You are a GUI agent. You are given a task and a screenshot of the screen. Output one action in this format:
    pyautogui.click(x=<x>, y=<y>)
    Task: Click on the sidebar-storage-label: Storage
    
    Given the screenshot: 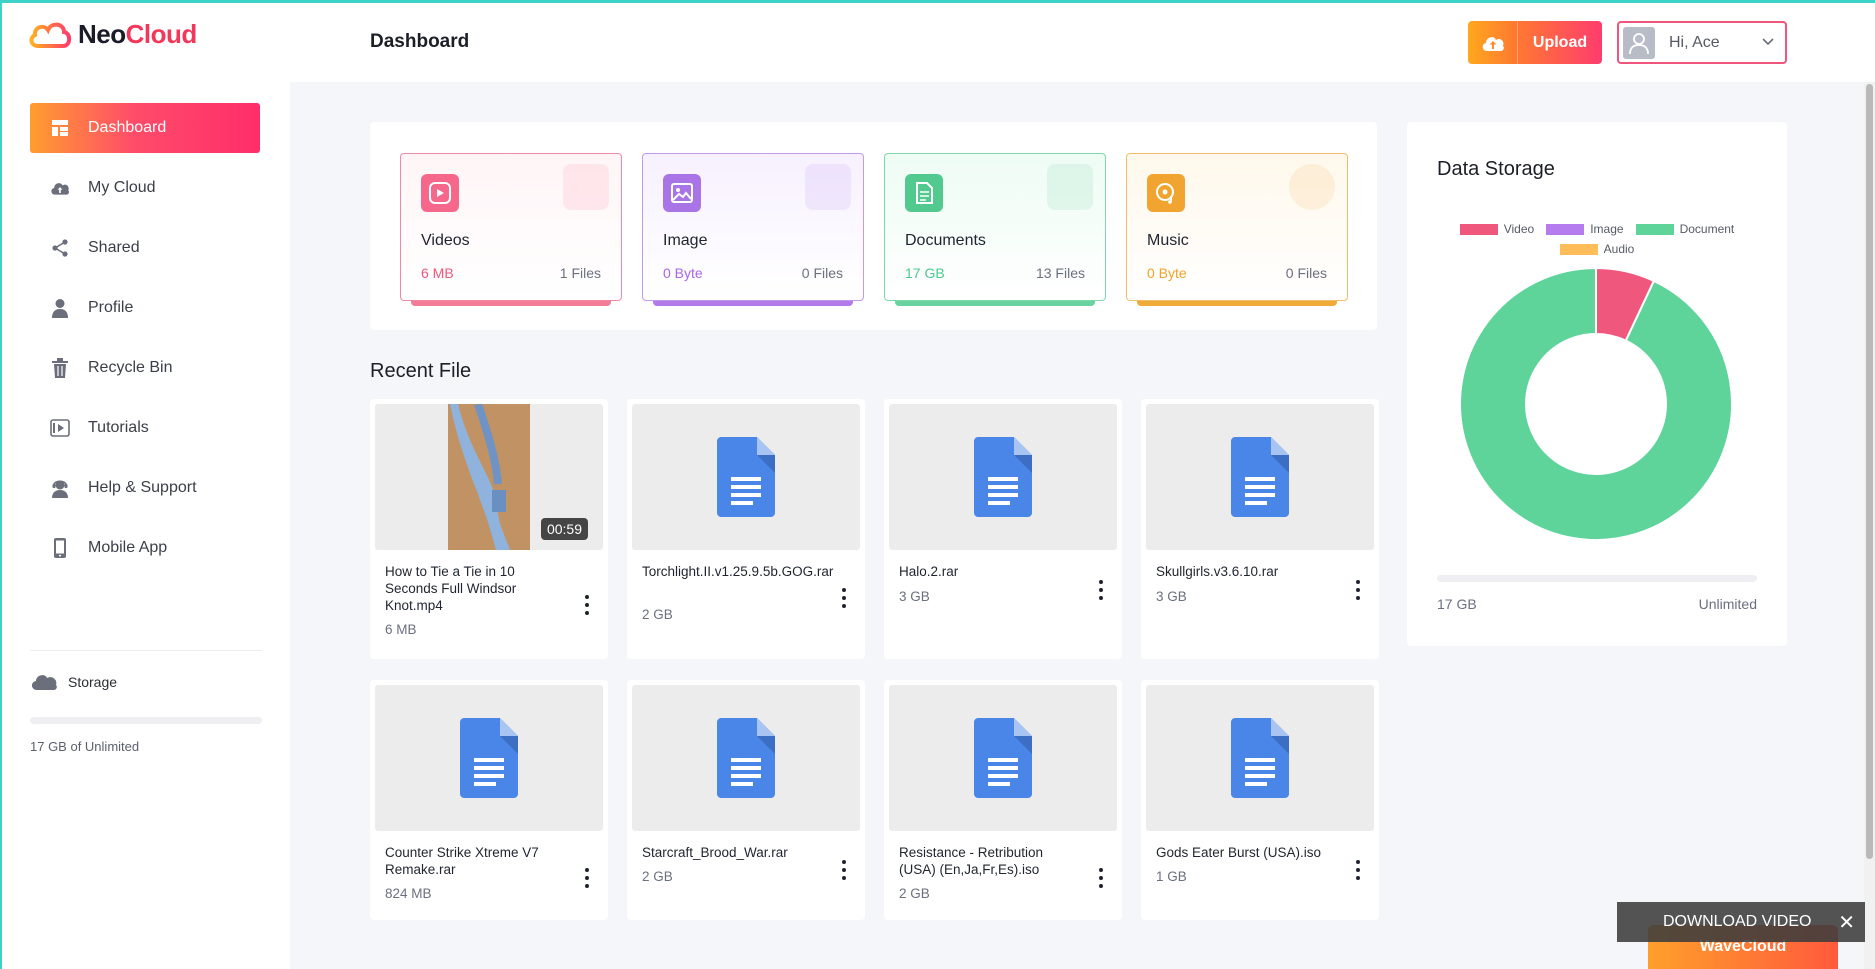 What is the action you would take?
    pyautogui.click(x=73, y=682)
    